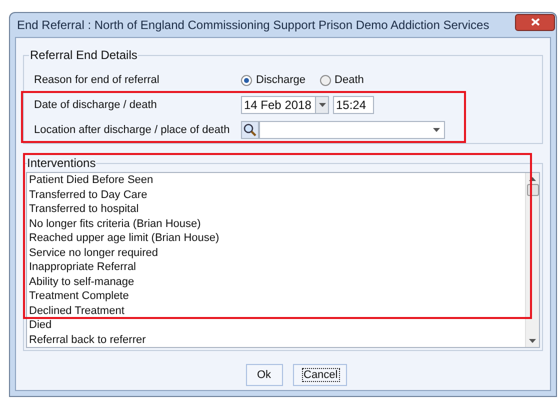  I want to click on list-item: Declined Treatment, so click(76, 310).